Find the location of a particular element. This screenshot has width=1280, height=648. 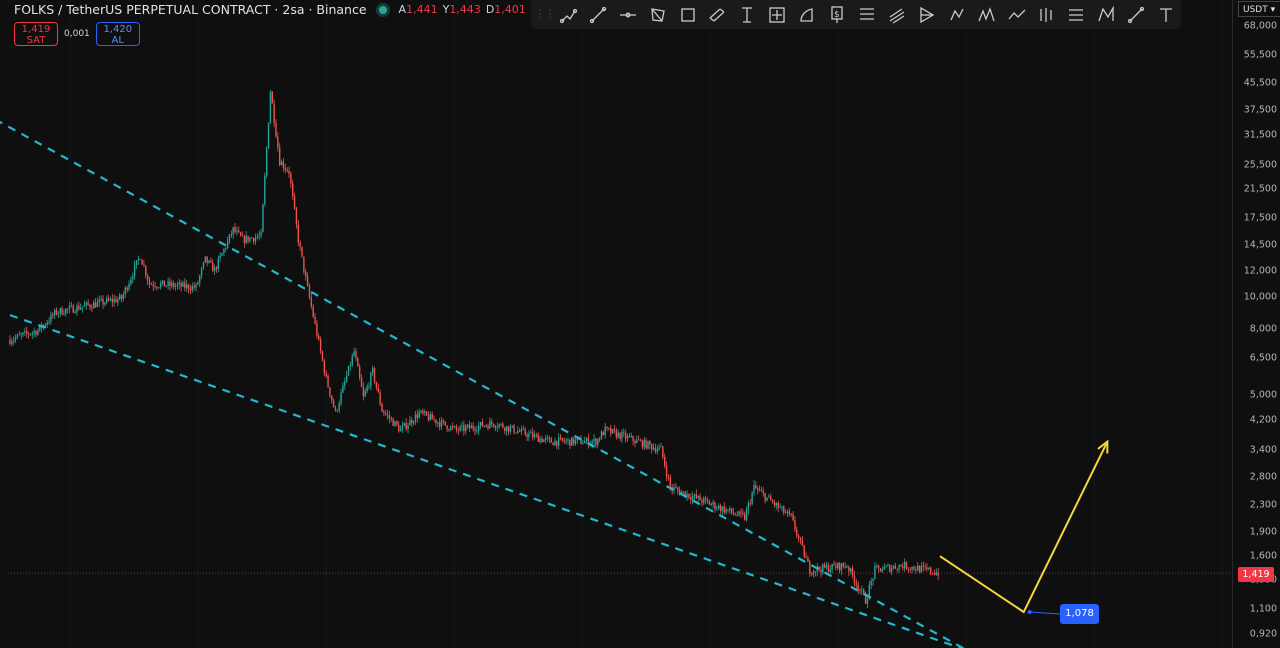

sell-button: 1,419 SAT is located at coordinates (36, 34).